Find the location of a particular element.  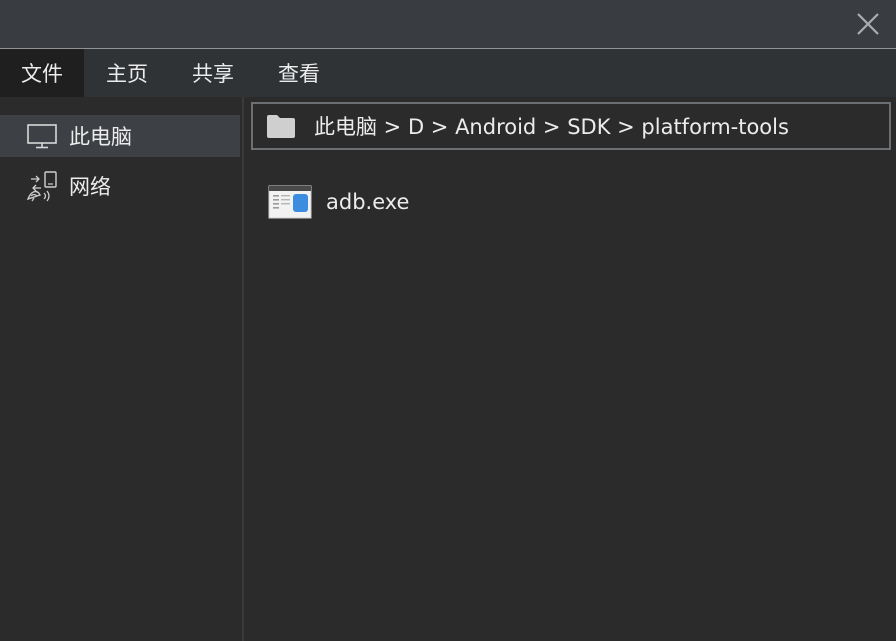

file-name: adb.exe is located at coordinates (368, 202).